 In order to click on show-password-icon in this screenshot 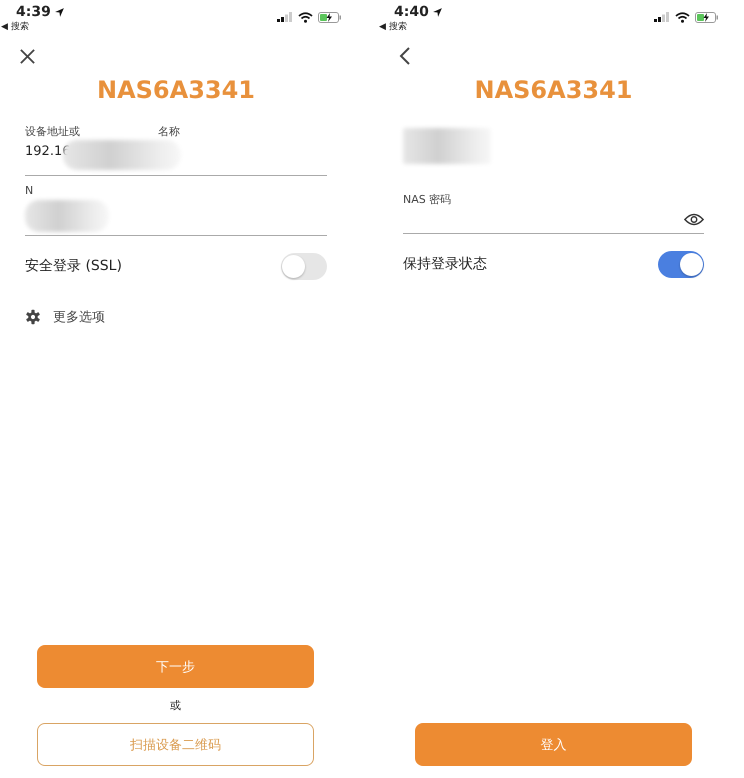, I will do `click(694, 219)`.